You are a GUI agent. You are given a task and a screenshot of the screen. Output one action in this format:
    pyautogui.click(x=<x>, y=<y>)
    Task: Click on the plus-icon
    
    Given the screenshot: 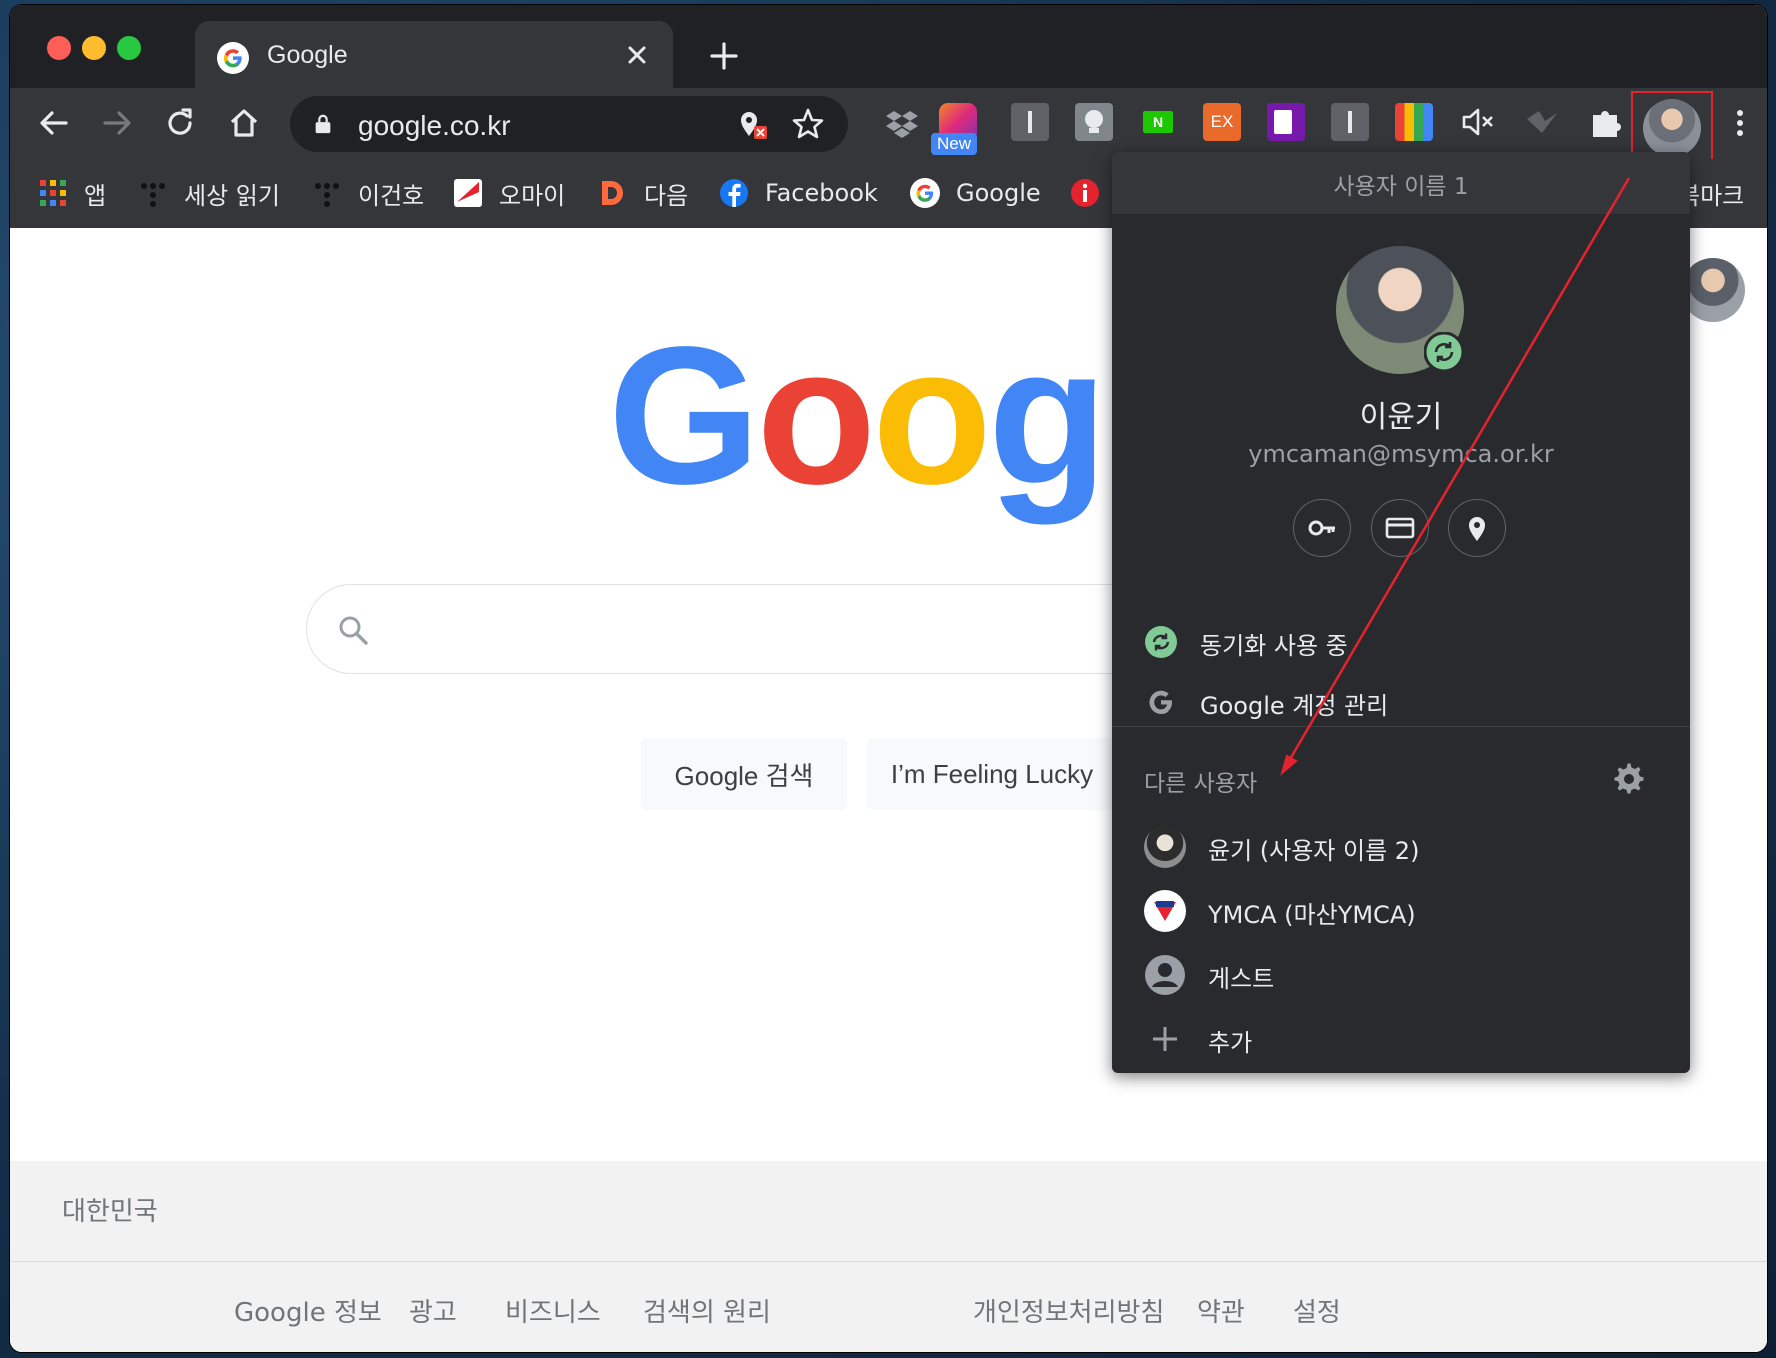 What is the action you would take?
    pyautogui.click(x=1165, y=1039)
    